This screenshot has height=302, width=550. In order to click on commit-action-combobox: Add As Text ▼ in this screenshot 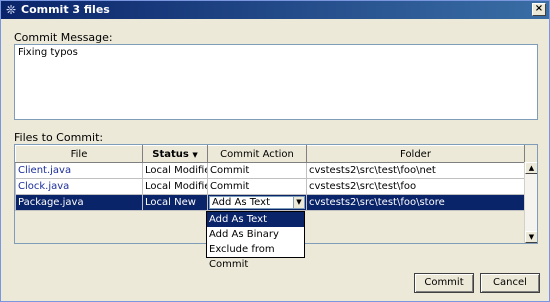, I will do `click(257, 202)`.